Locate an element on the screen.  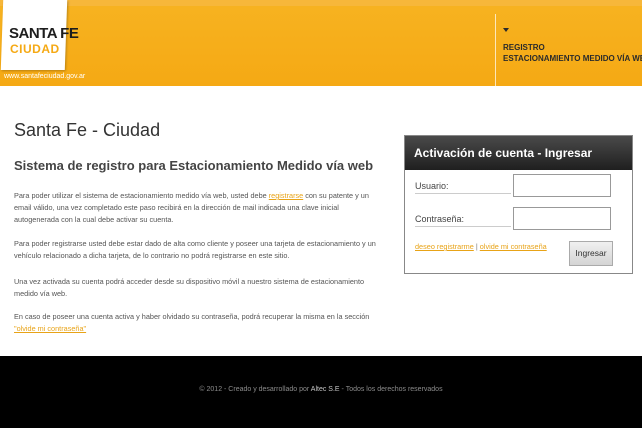
login-submit-button: Ingresar is located at coordinates (591, 253).